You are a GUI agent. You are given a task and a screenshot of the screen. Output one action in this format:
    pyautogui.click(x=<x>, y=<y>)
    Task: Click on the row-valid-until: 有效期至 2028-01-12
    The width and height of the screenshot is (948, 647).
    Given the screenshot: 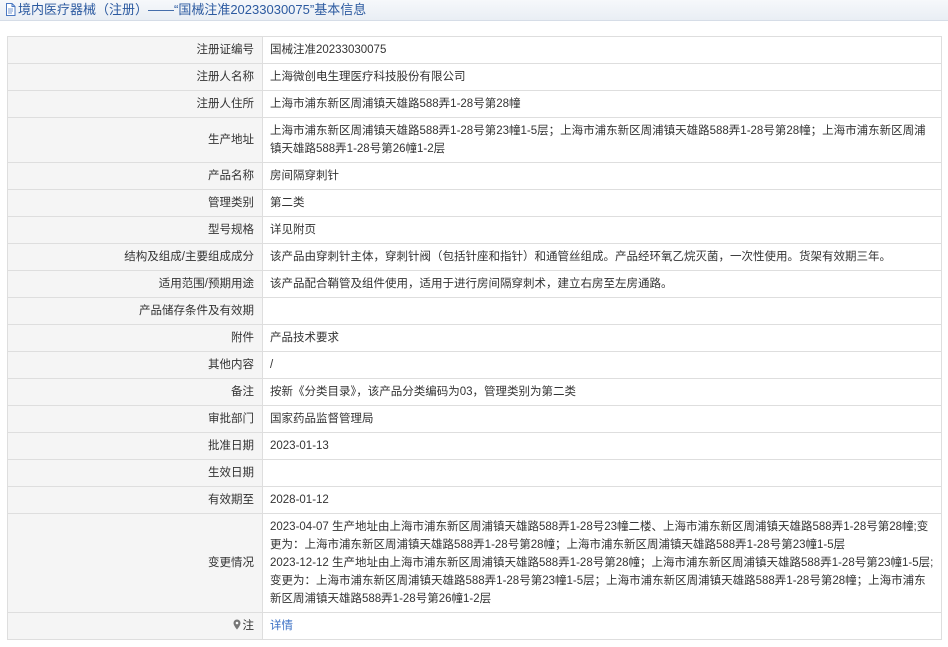 What is the action you would take?
    pyautogui.click(x=474, y=500)
    